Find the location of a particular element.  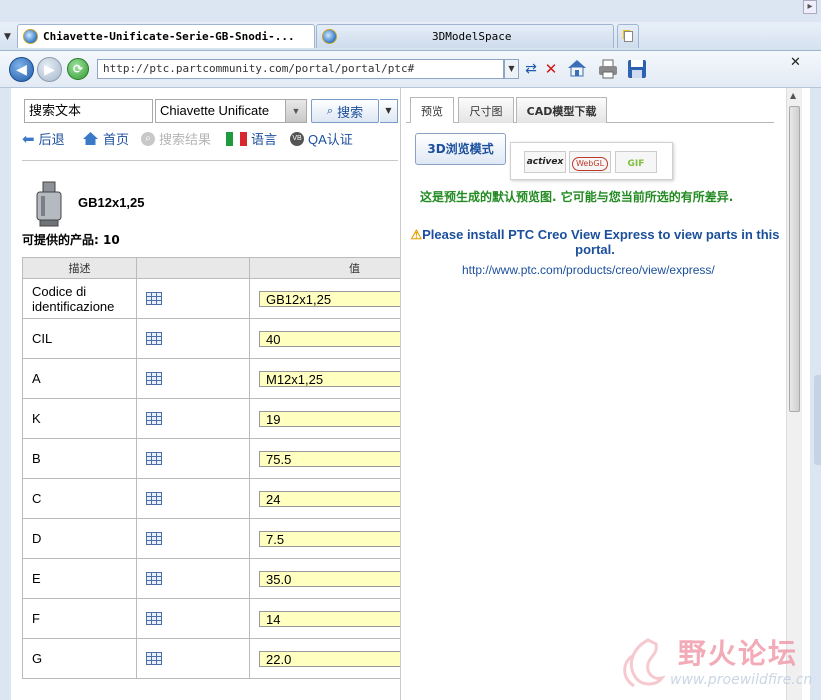

table-header-row: 描述 值 is located at coordinates (241, 268).